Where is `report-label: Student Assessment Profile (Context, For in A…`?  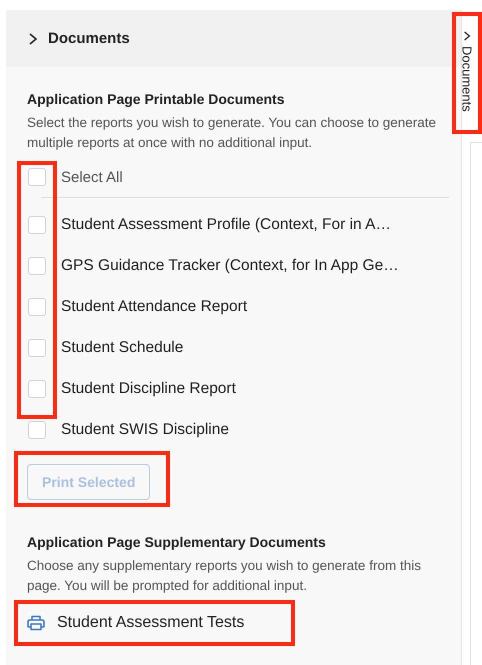 report-label: Student Assessment Profile (Context, For in A… is located at coordinates (226, 225).